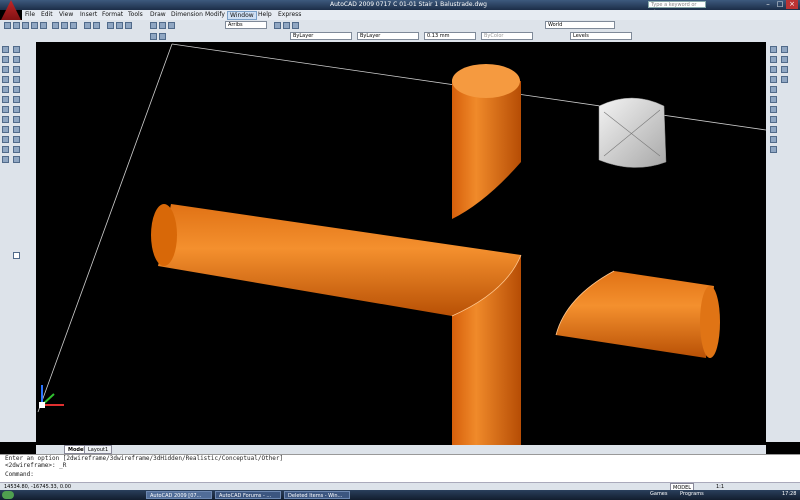 This screenshot has height=500, width=800. Describe the element at coordinates (110, 25) in the screenshot. I see `pan-icon` at that location.